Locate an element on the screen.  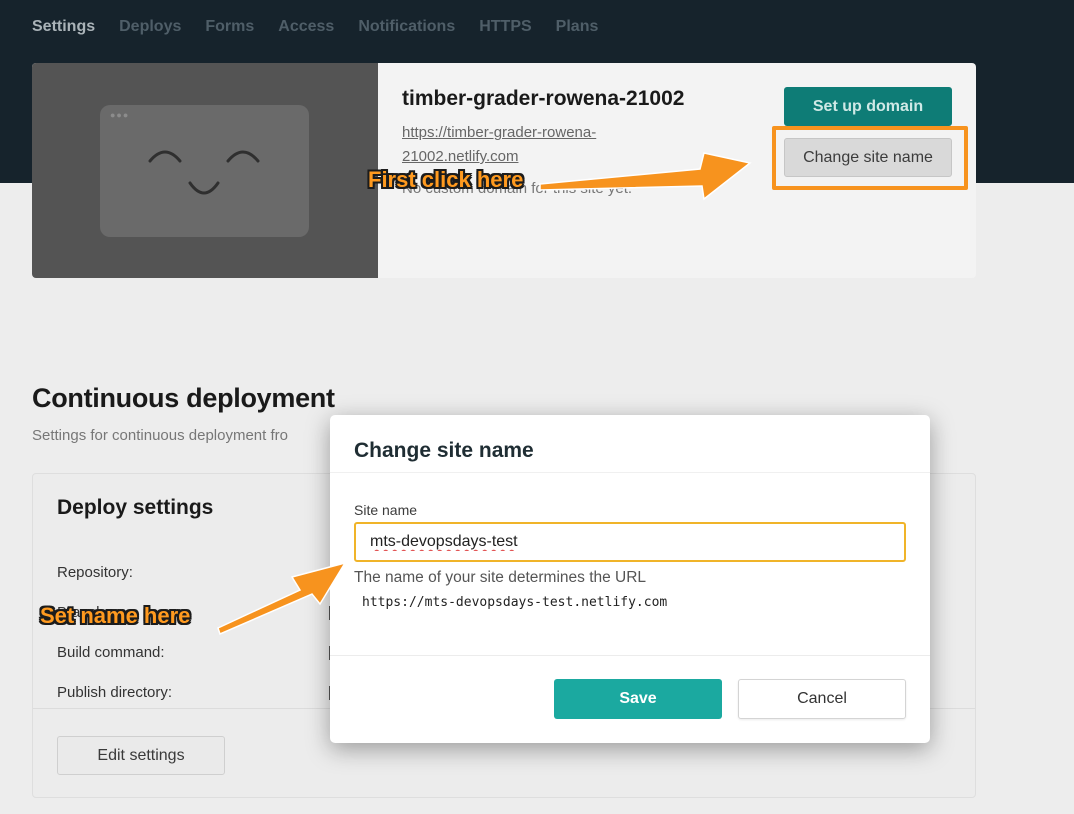
site-name-input is located at coordinates (630, 542).